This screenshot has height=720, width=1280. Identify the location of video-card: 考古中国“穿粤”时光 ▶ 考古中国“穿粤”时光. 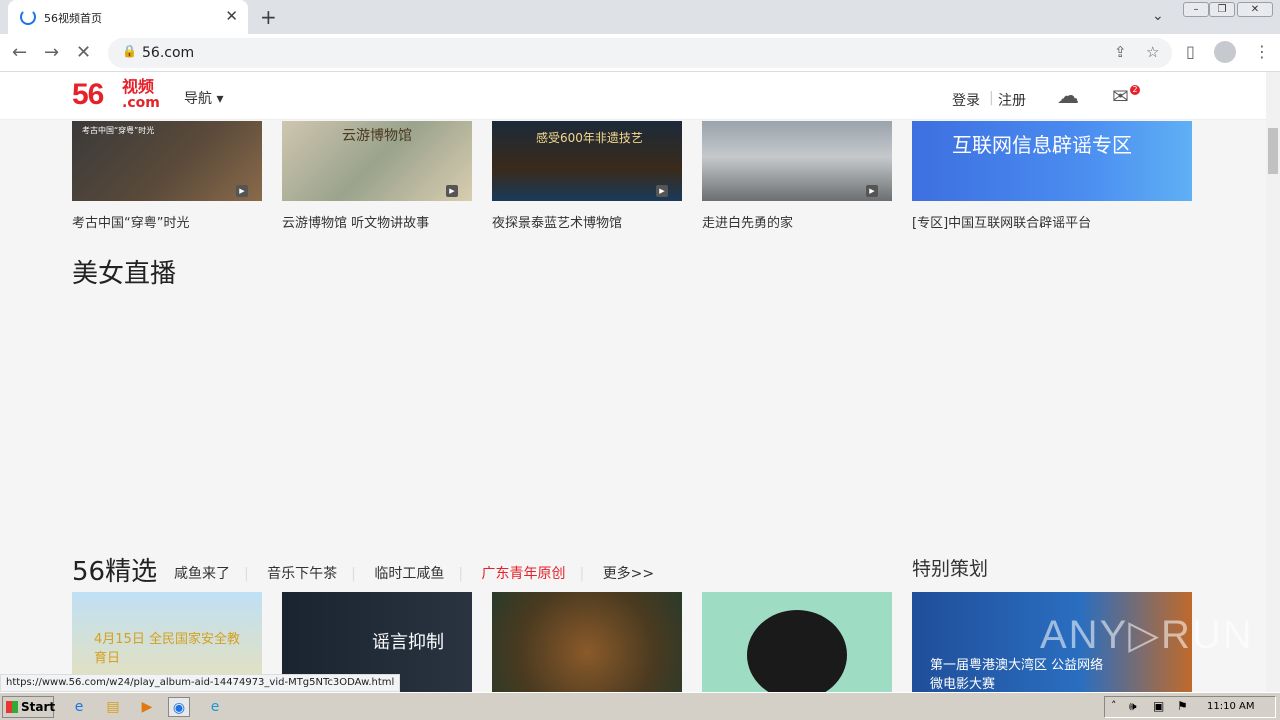
(167, 176).